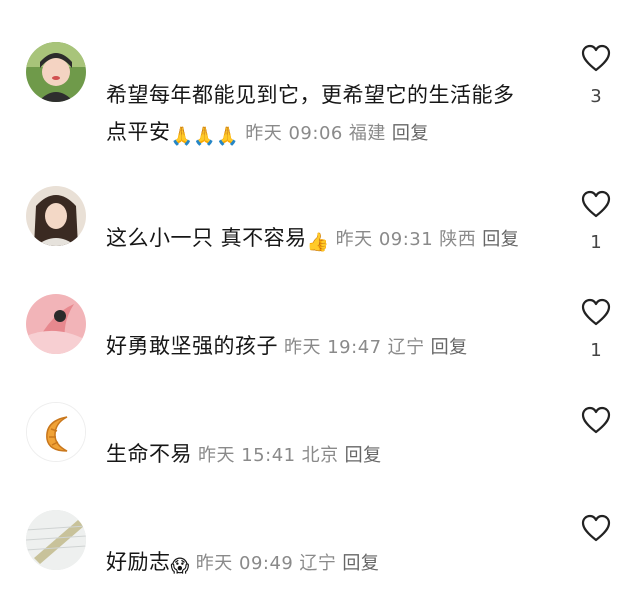 Image resolution: width=640 pixels, height=613 pixels. What do you see at coordinates (138, 132) in the screenshot?
I see `comment-text-line: 点平安` at bounding box center [138, 132].